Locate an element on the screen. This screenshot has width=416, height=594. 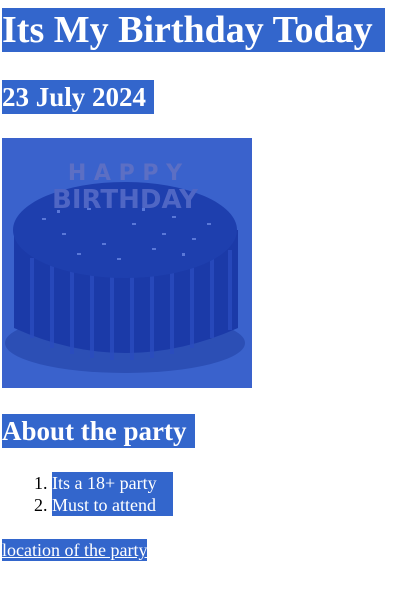
party-list: Its a 18+ party Must to attend is located at coordinates (112, 494).